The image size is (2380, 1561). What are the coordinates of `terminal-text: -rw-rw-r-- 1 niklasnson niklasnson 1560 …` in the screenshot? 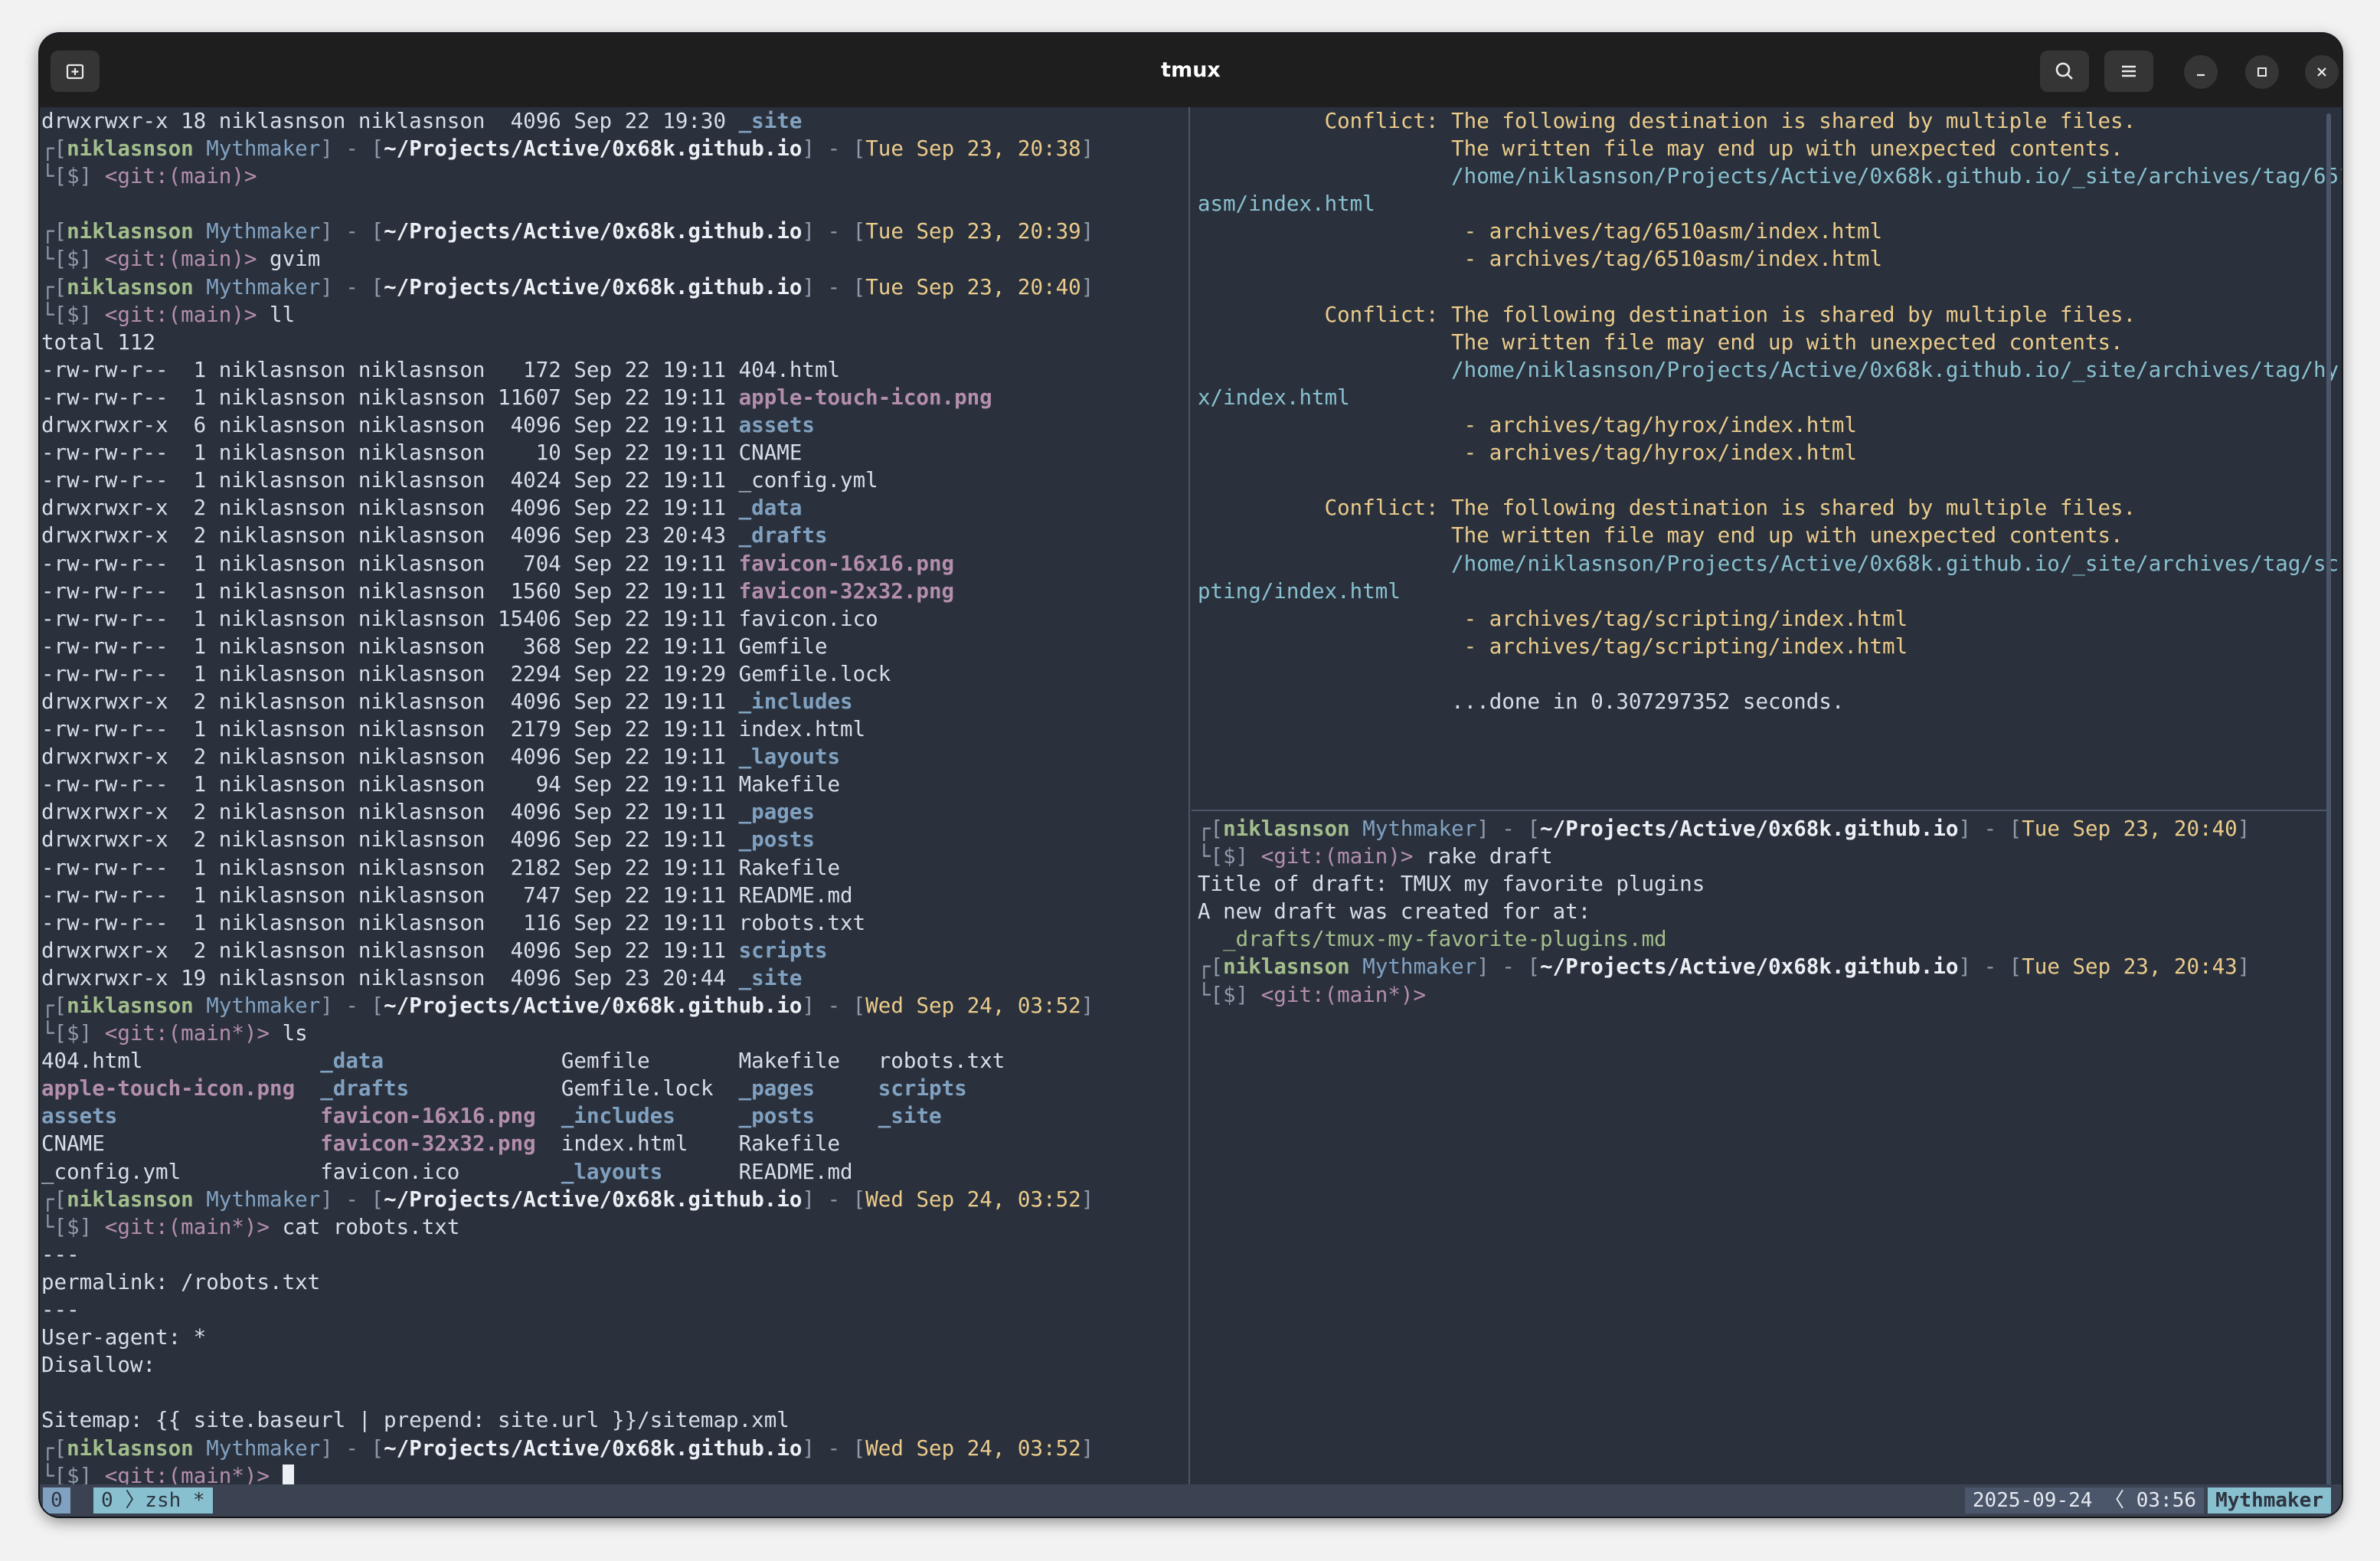 It's located at (390, 591).